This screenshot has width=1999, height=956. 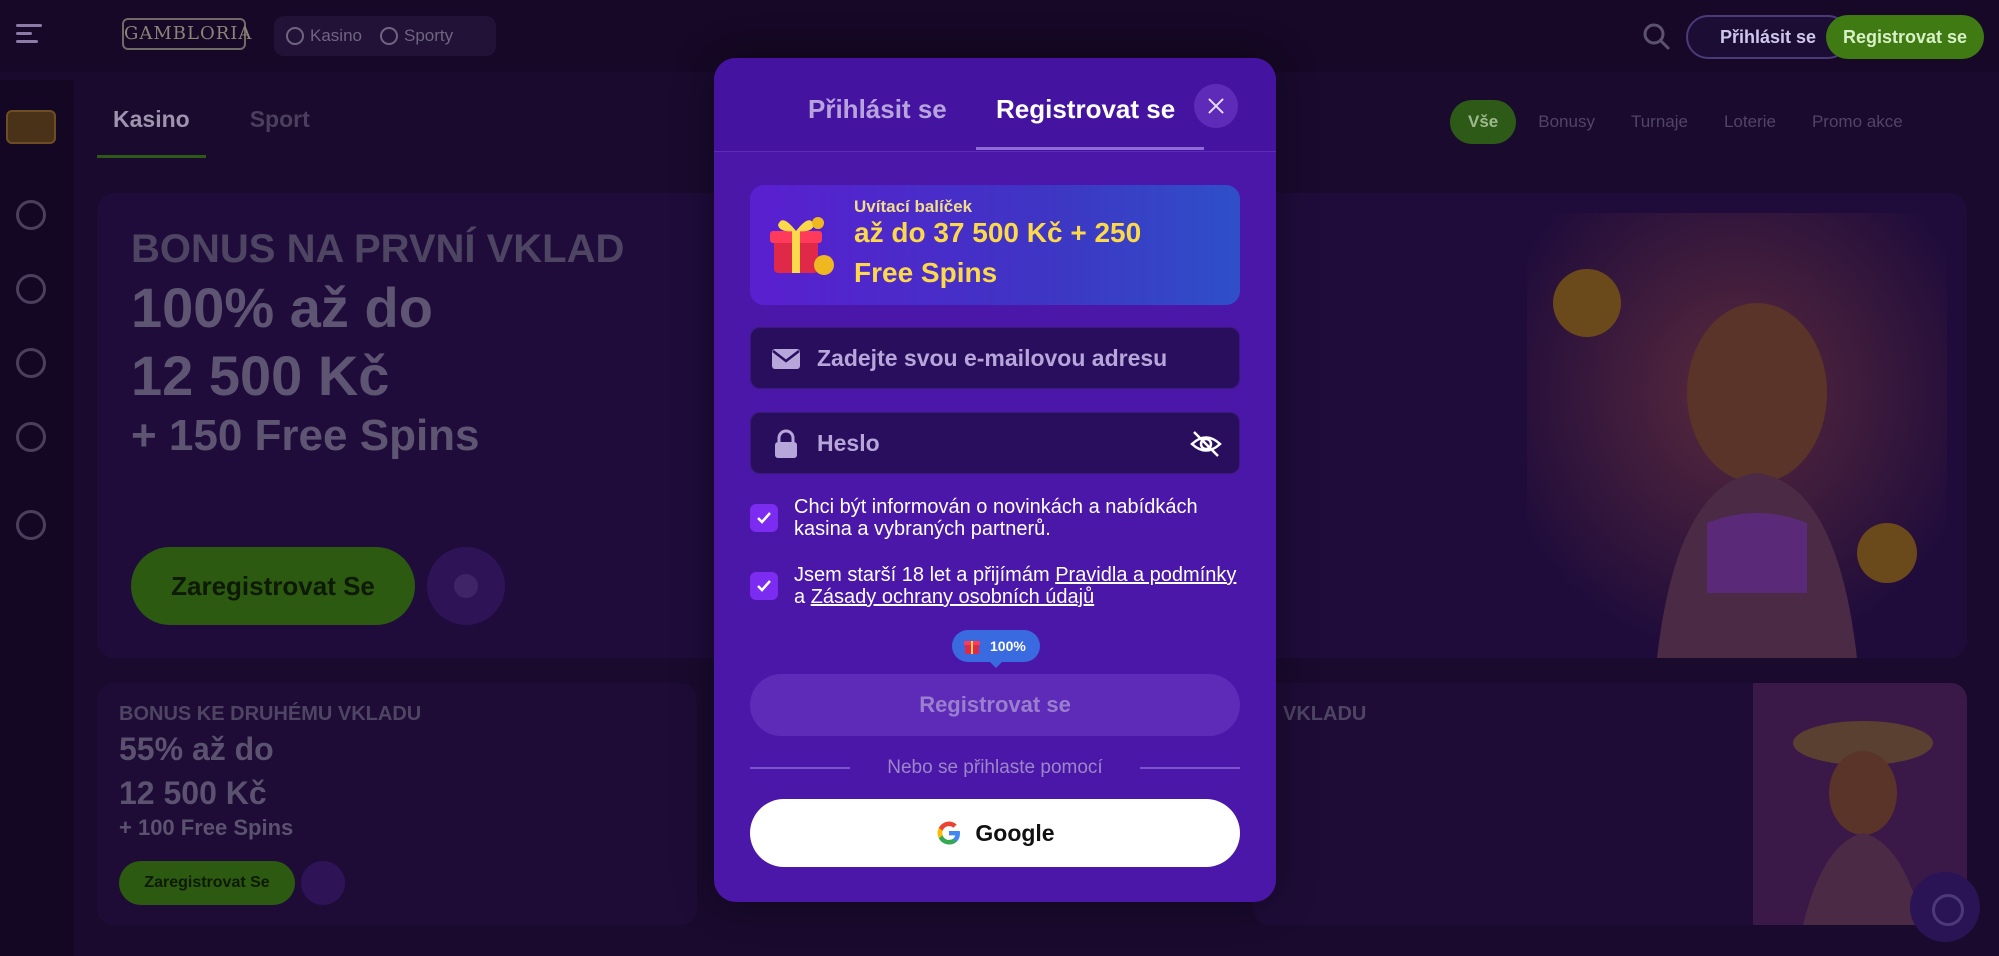 What do you see at coordinates (877, 109) in the screenshot?
I see `tab-login: Přihlásit se` at bounding box center [877, 109].